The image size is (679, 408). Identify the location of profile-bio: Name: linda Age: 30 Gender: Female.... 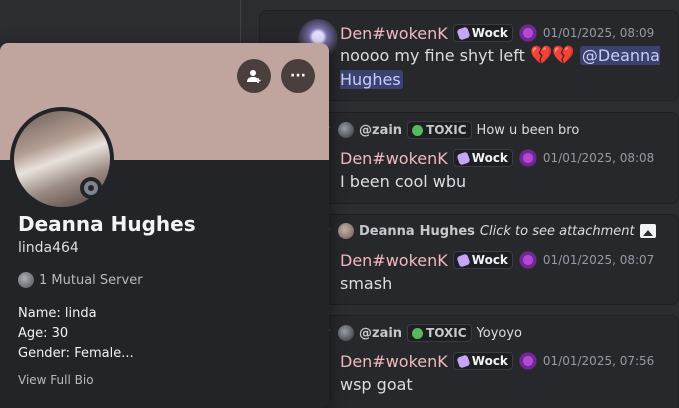
(76, 334).